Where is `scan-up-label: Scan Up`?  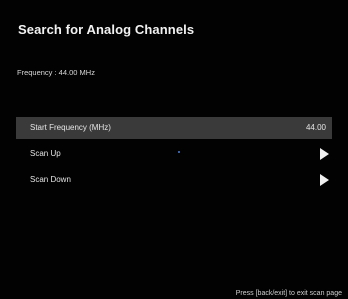 scan-up-label: Scan Up is located at coordinates (45, 153).